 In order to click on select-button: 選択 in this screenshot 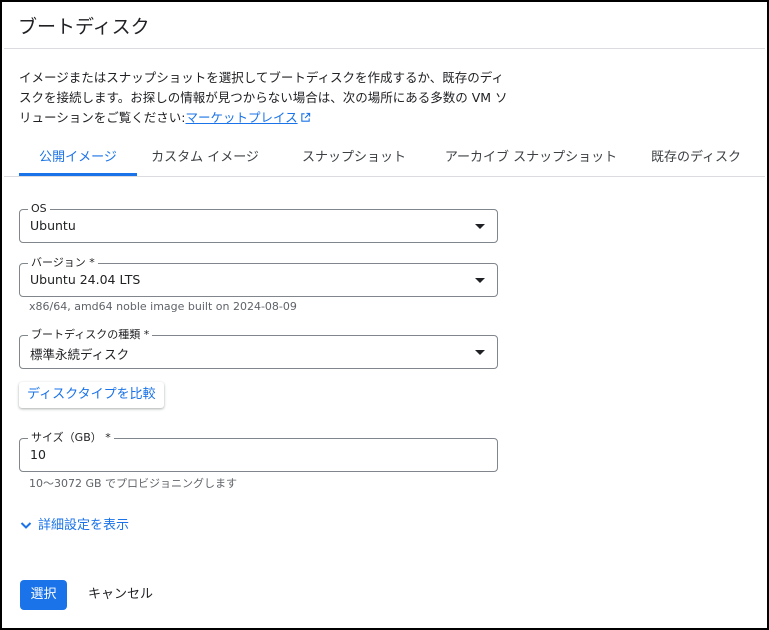, I will do `click(43, 595)`.